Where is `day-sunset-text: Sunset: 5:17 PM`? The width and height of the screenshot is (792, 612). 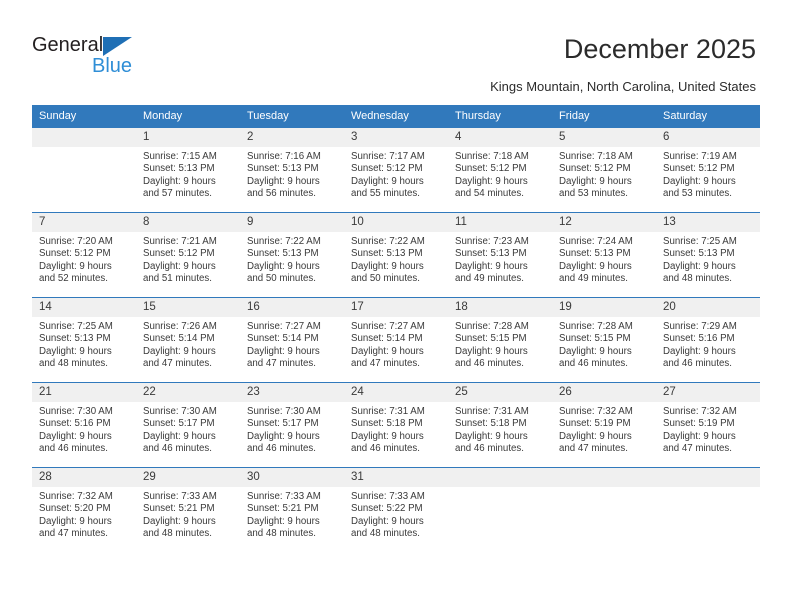
day-sunset-text: Sunset: 5:17 PM is located at coordinates (283, 424).